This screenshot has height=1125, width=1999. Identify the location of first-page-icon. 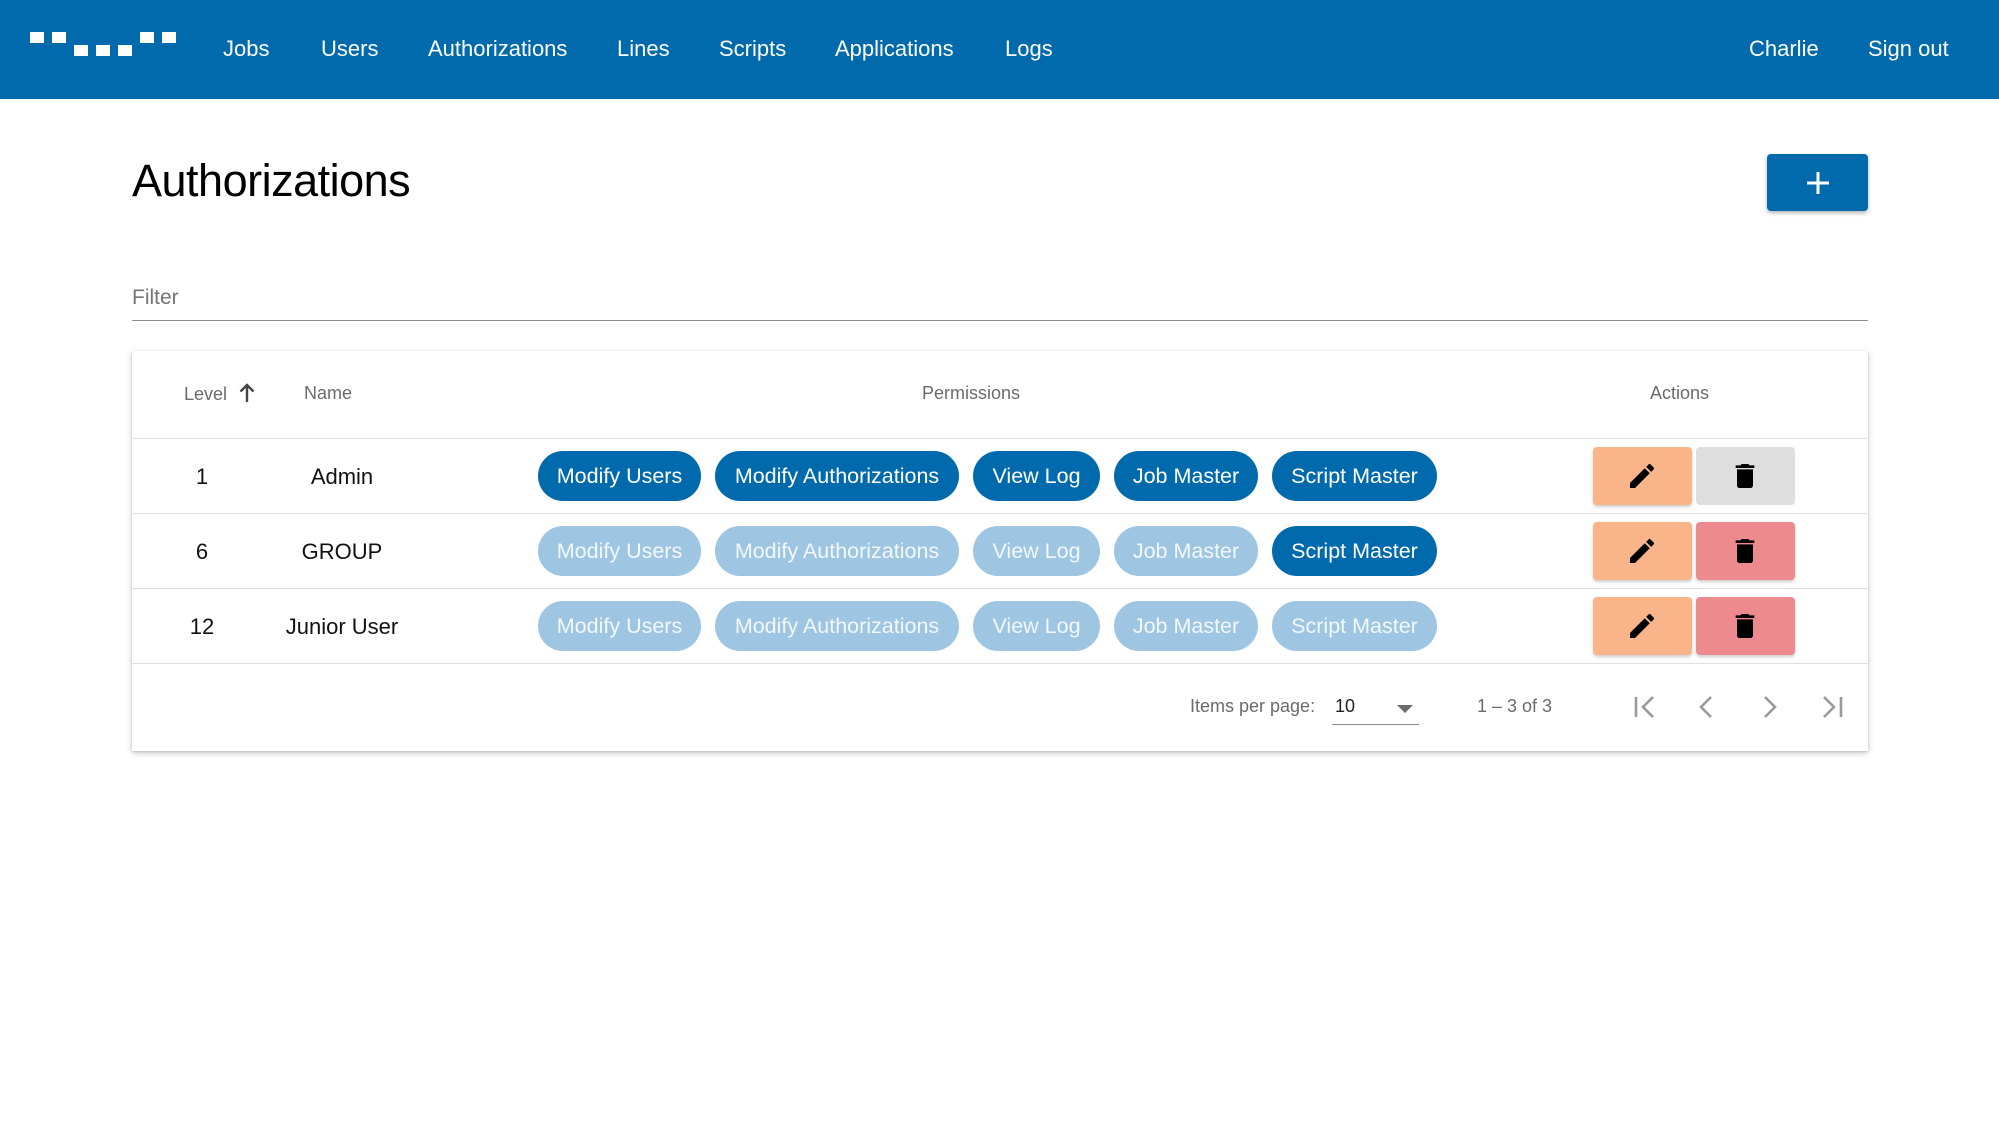
(1644, 707).